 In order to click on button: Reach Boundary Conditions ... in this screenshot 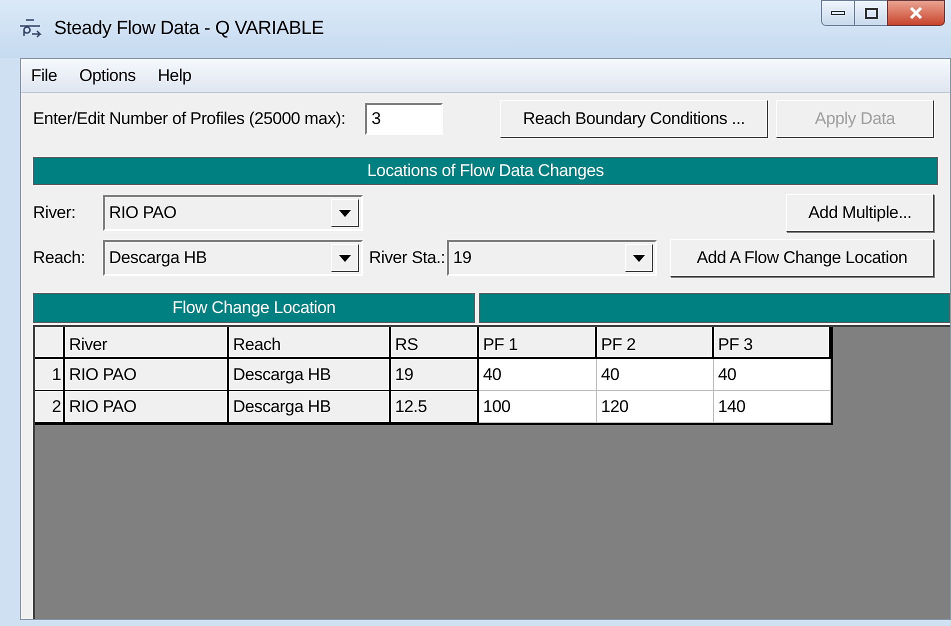, I will do `click(634, 119)`.